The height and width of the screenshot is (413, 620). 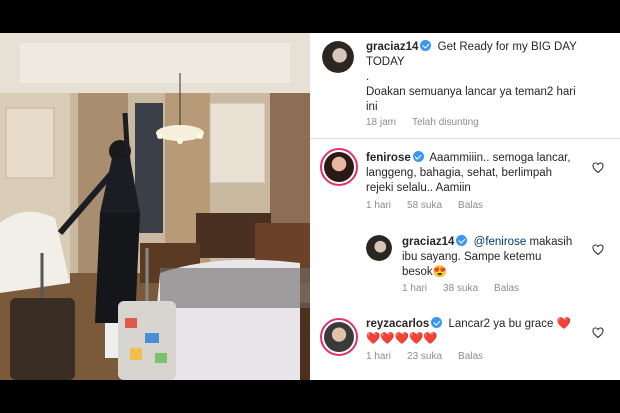 What do you see at coordinates (385, 62) in the screenshot?
I see `caption-line-2: TODAY` at bounding box center [385, 62].